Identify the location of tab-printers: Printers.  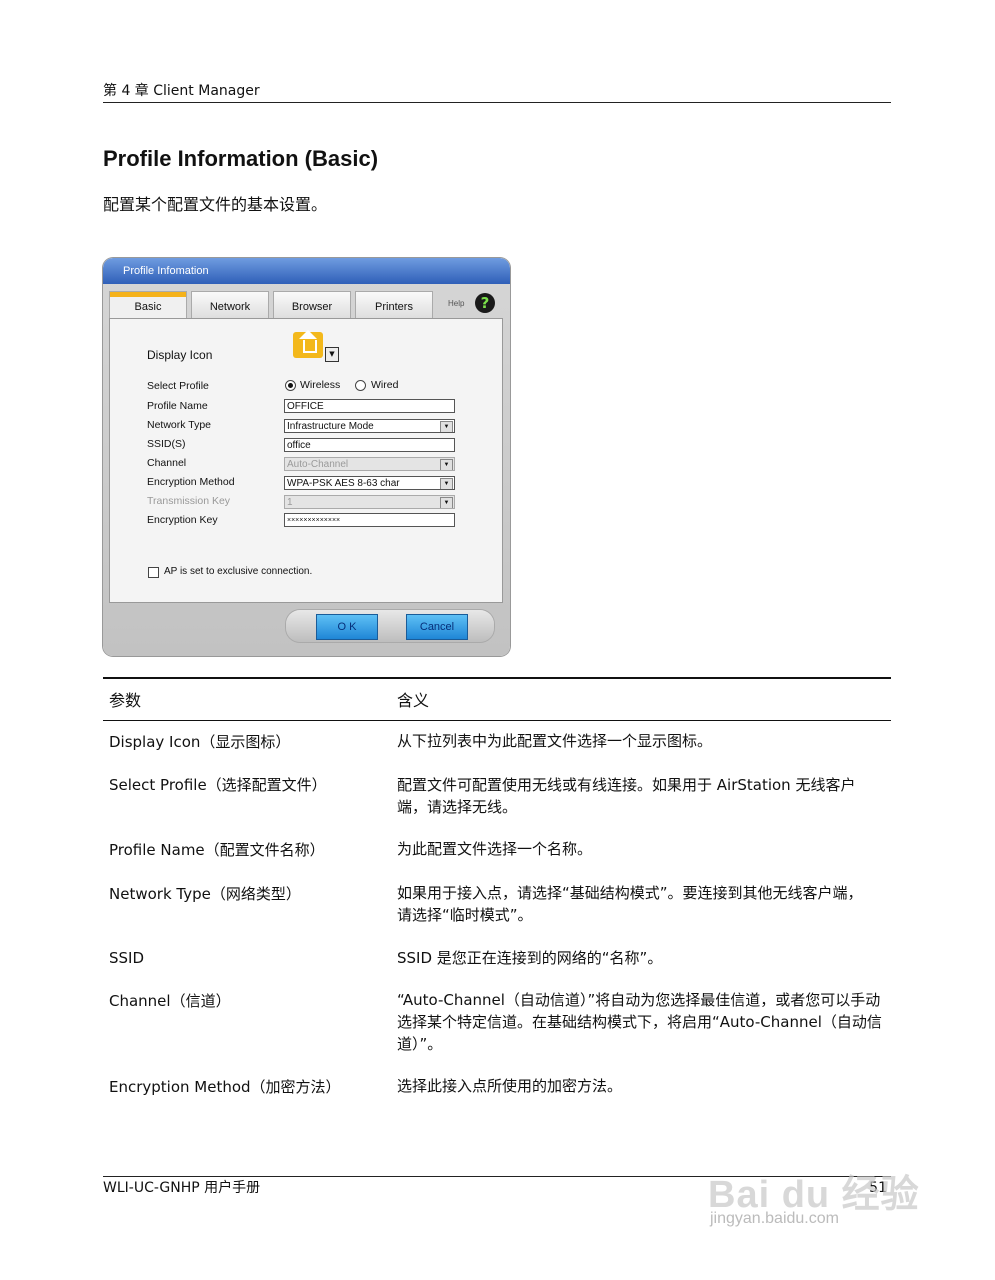
(394, 304).